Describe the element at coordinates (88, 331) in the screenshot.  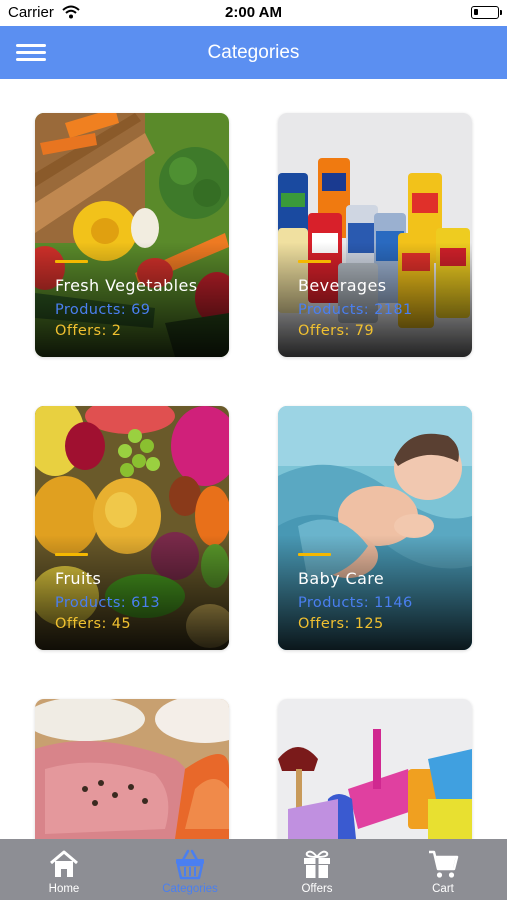
I see `offer-count: Offers: 2` at that location.